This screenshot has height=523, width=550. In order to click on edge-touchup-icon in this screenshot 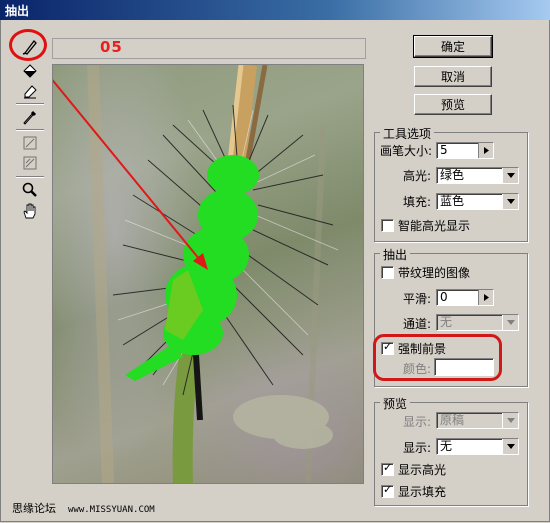, I will do `click(30, 163)`.